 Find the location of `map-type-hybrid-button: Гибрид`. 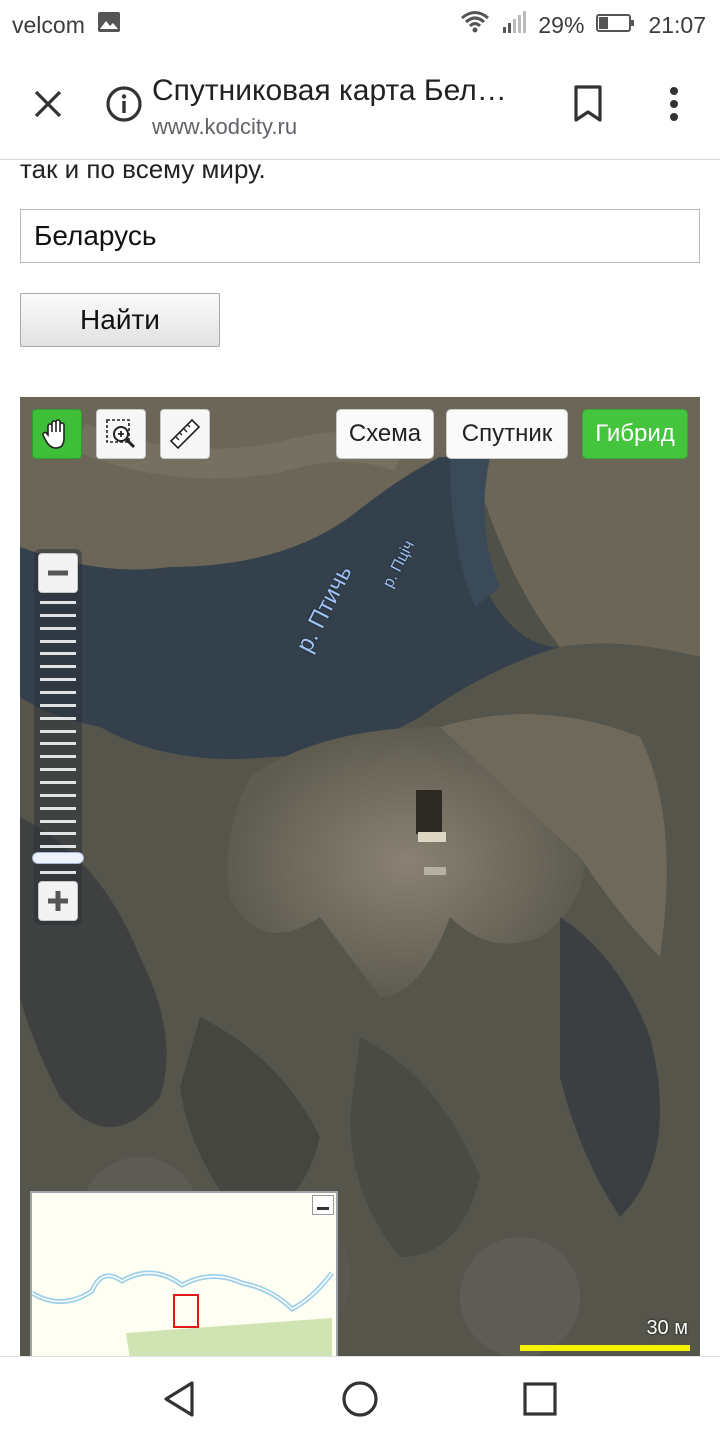

map-type-hybrid-button: Гибрид is located at coordinates (635, 434).